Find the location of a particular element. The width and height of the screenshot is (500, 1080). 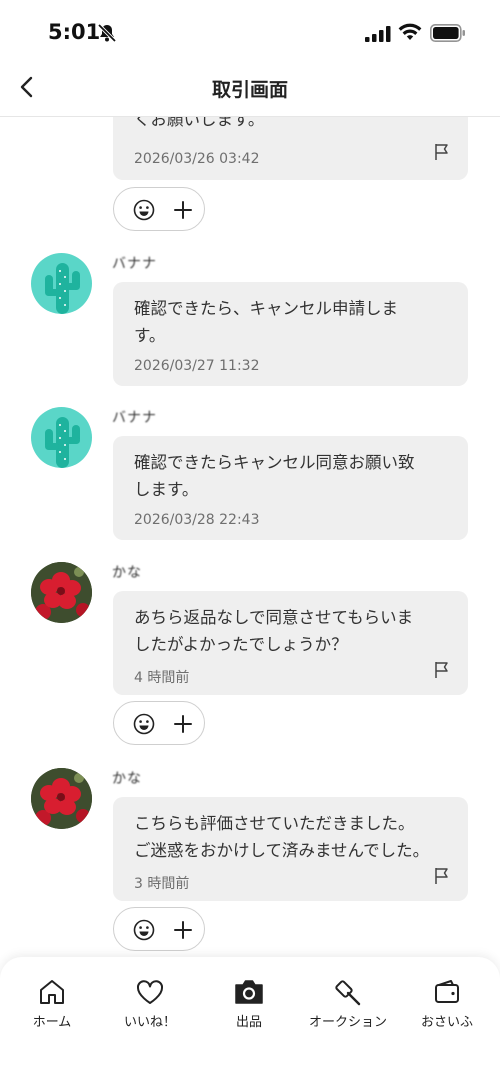

message-time: 4 時間前 is located at coordinates (162, 678).